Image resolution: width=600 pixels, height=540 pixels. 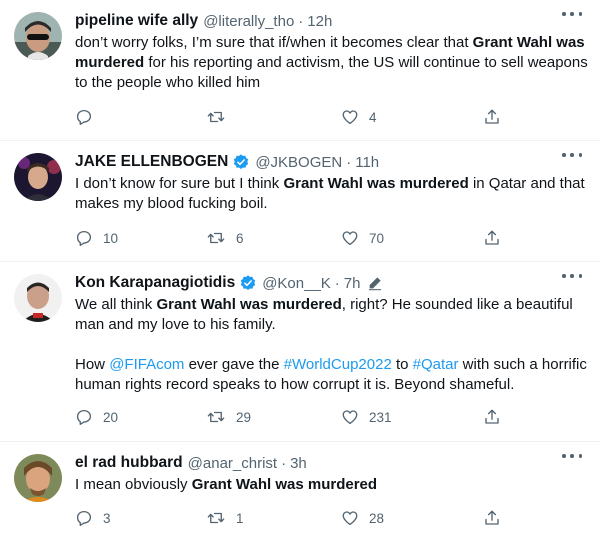 I want to click on edited-pencil-icon, so click(x=375, y=283).